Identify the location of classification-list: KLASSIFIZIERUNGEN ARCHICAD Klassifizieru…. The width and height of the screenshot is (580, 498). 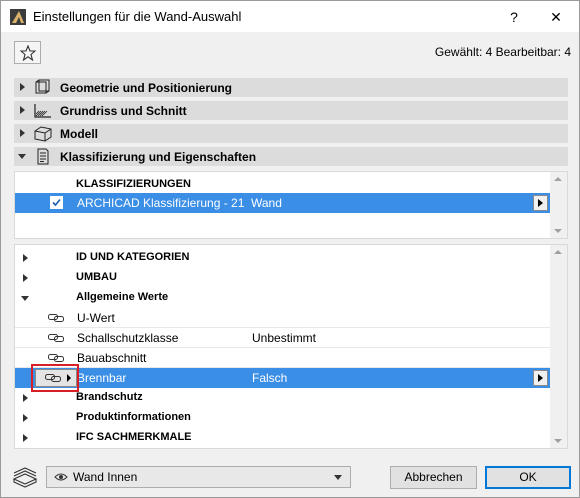
(291, 205).